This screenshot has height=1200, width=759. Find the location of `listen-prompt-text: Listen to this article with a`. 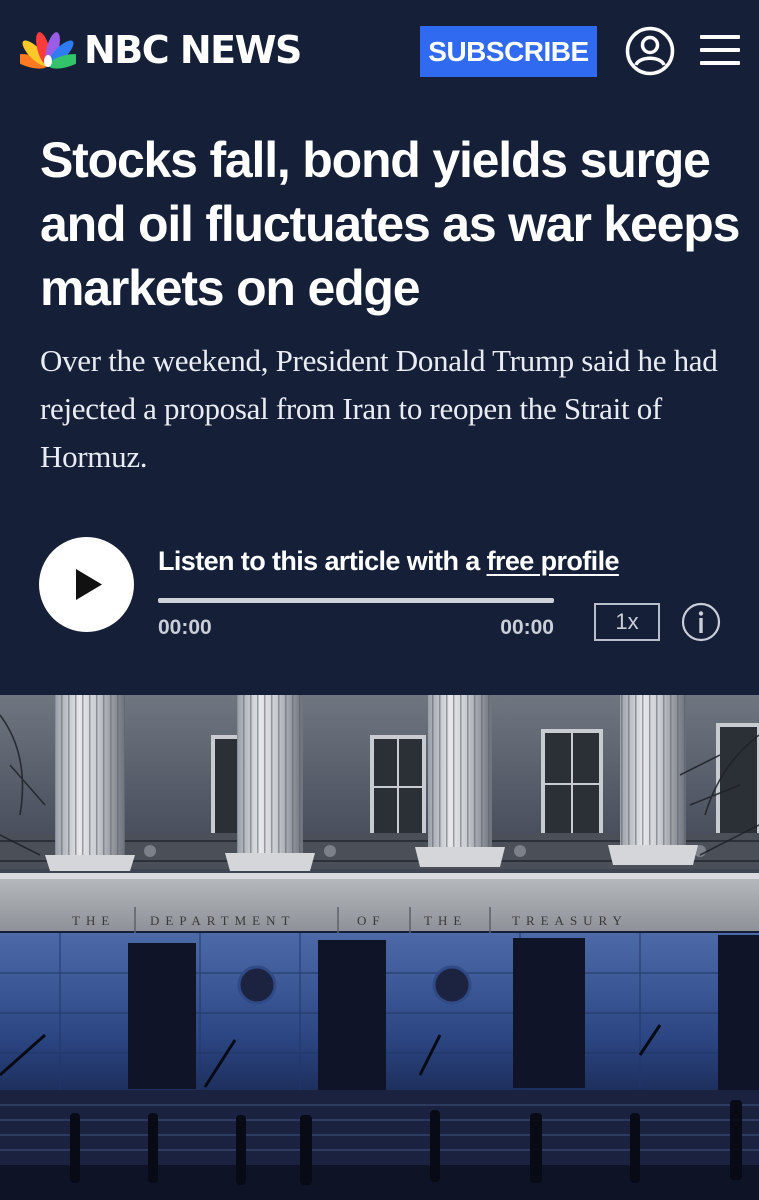

listen-prompt-text: Listen to this article with a is located at coordinates (322, 561).